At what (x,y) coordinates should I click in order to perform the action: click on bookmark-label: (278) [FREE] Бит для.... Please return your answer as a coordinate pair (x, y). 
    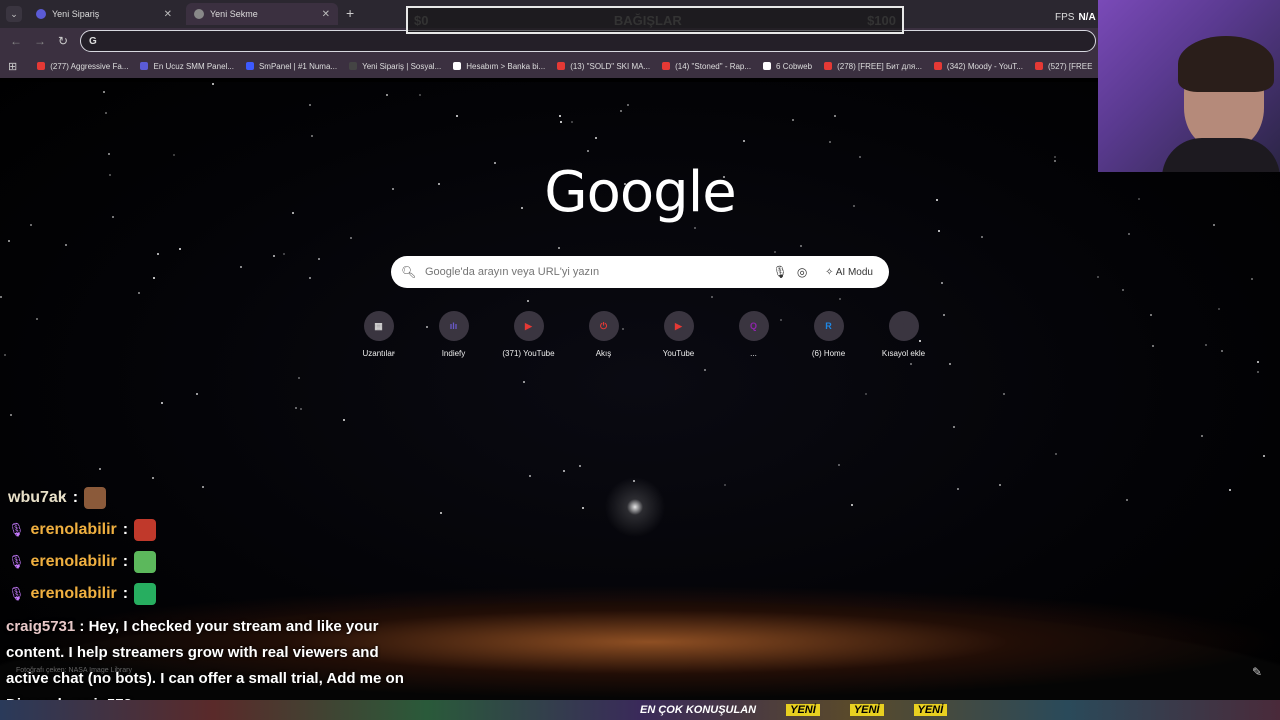
    Looking at the image, I should click on (879, 66).